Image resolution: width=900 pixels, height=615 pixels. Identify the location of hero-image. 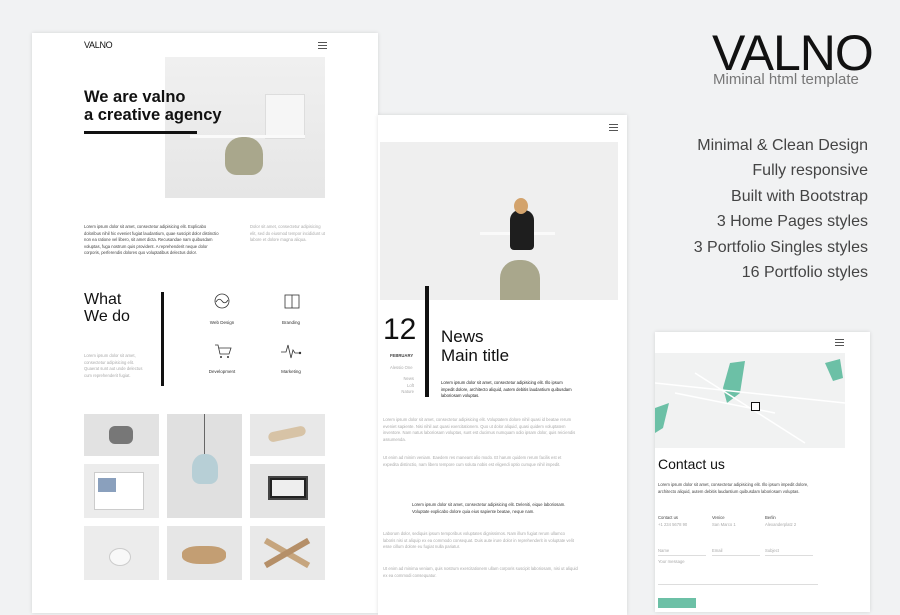
(245, 127).